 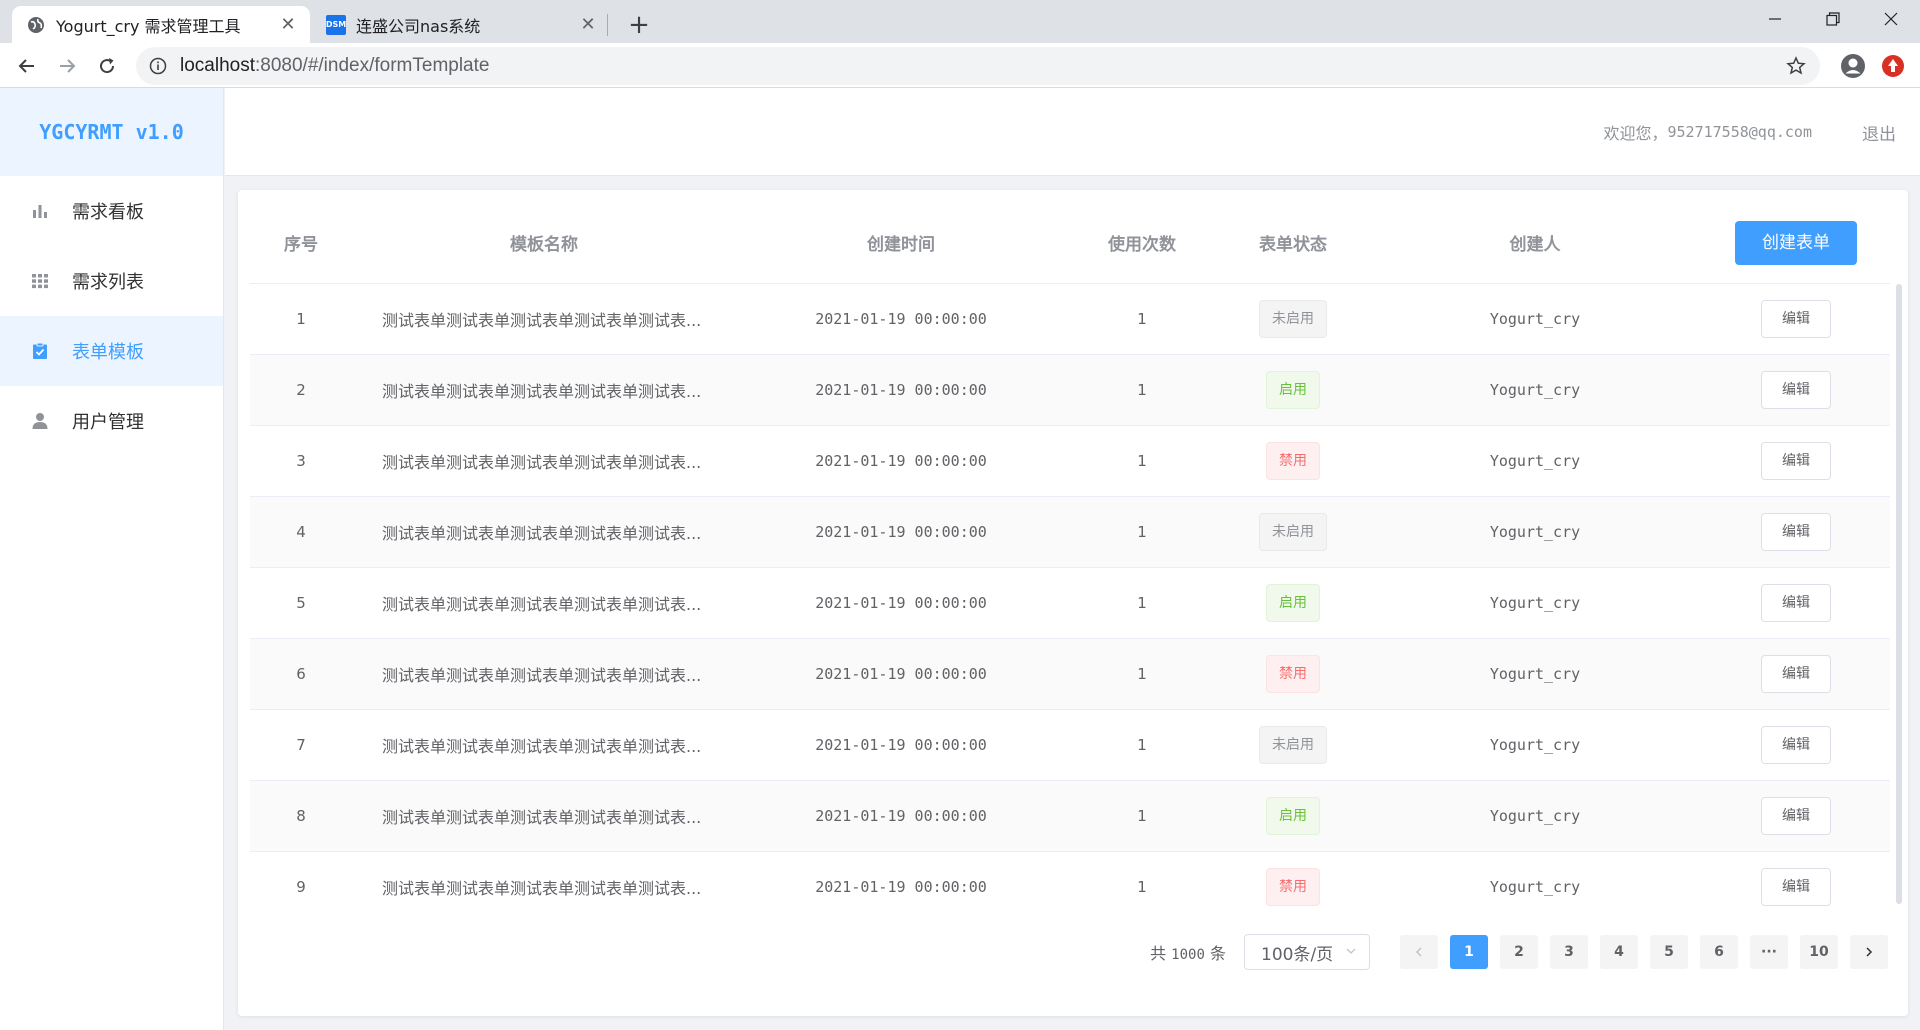 What do you see at coordinates (978, 66) in the screenshot?
I see `address-bar: localhost:8080/#/index/formTemplate` at bounding box center [978, 66].